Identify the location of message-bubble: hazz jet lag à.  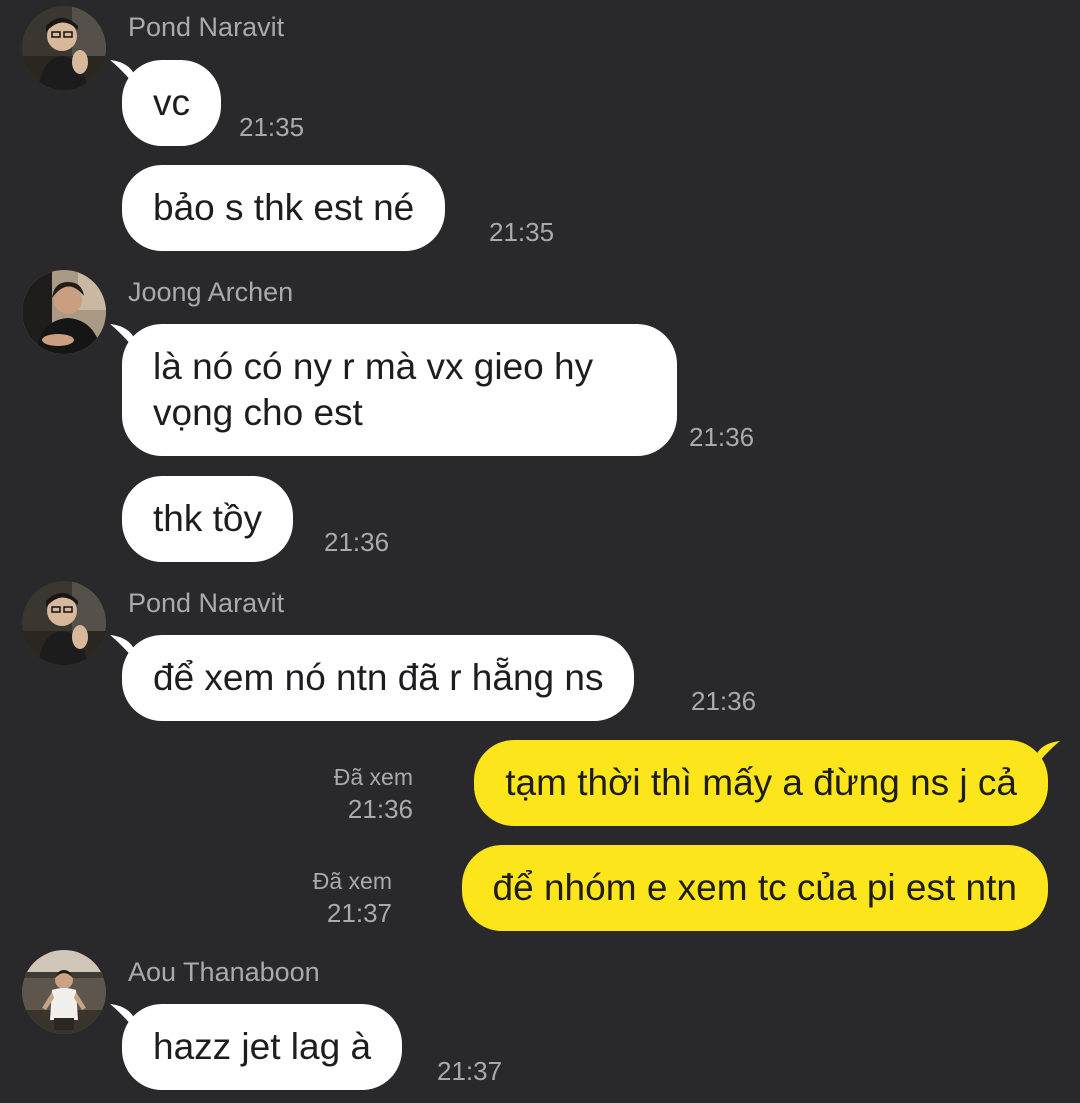
(262, 1047).